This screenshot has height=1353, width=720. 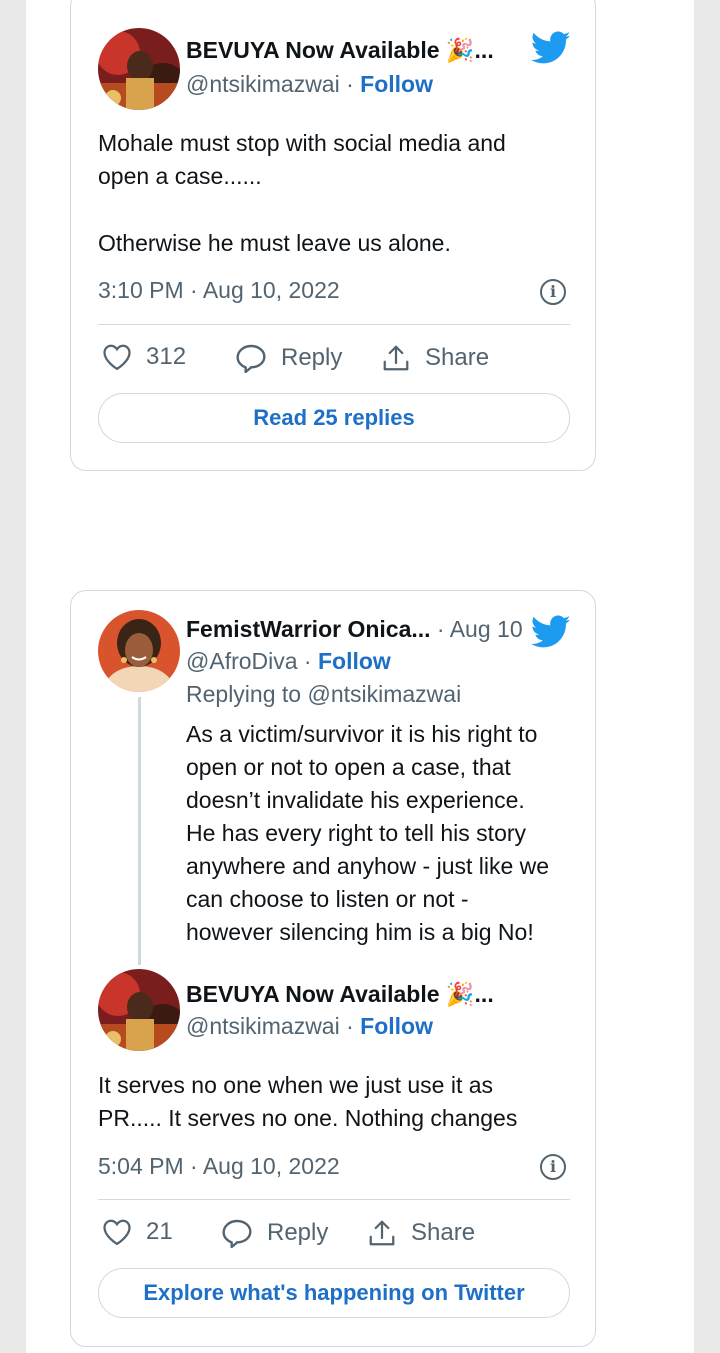 I want to click on like-button: 21, so click(x=137, y=1232).